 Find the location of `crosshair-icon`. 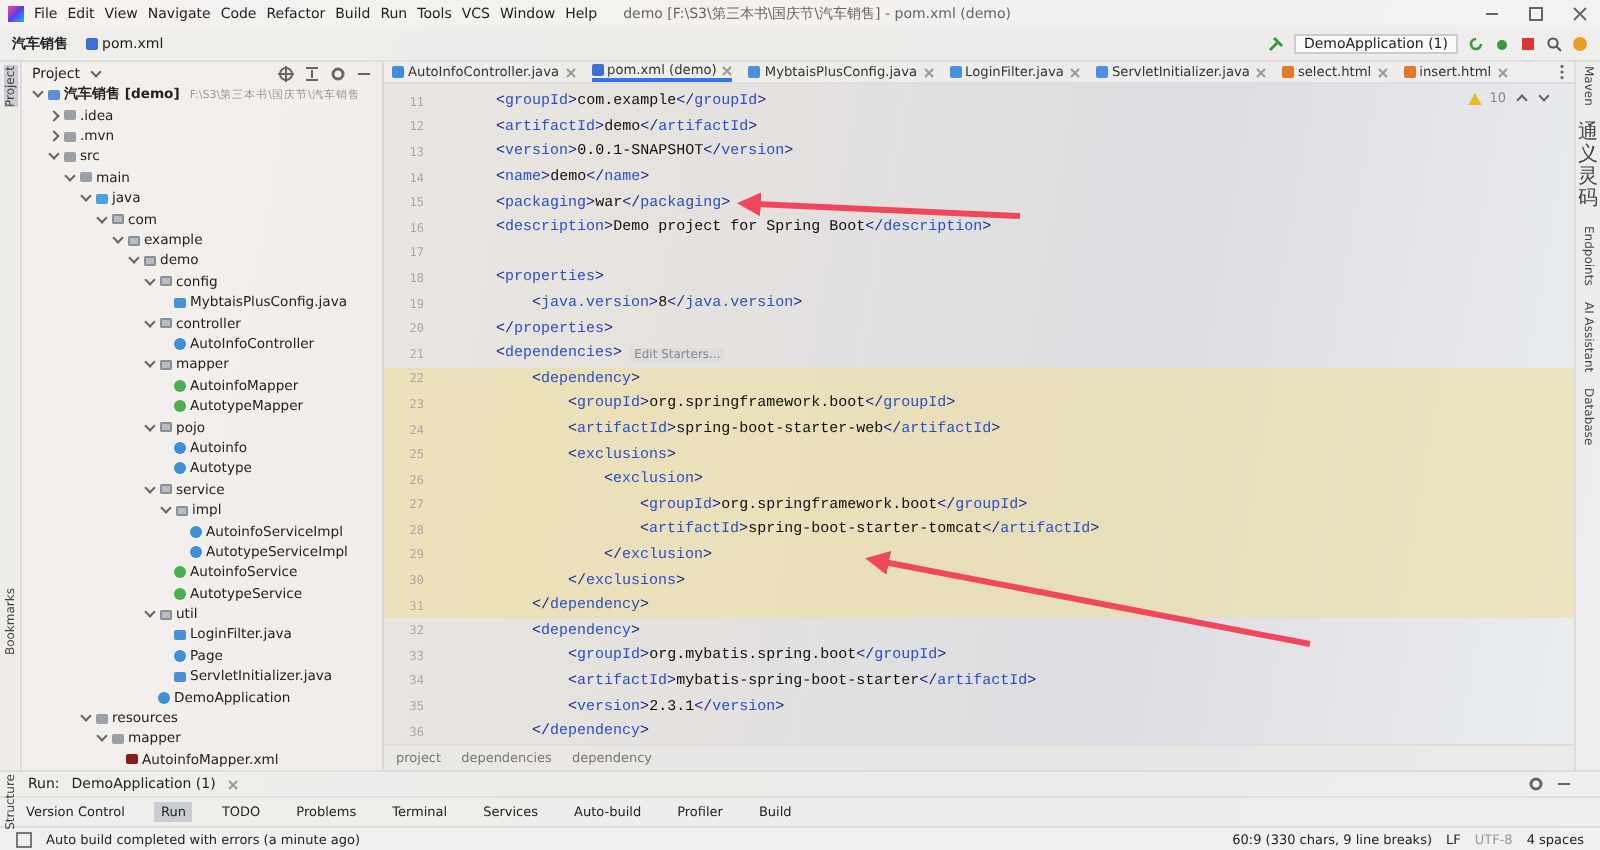

crosshair-icon is located at coordinates (286, 73).